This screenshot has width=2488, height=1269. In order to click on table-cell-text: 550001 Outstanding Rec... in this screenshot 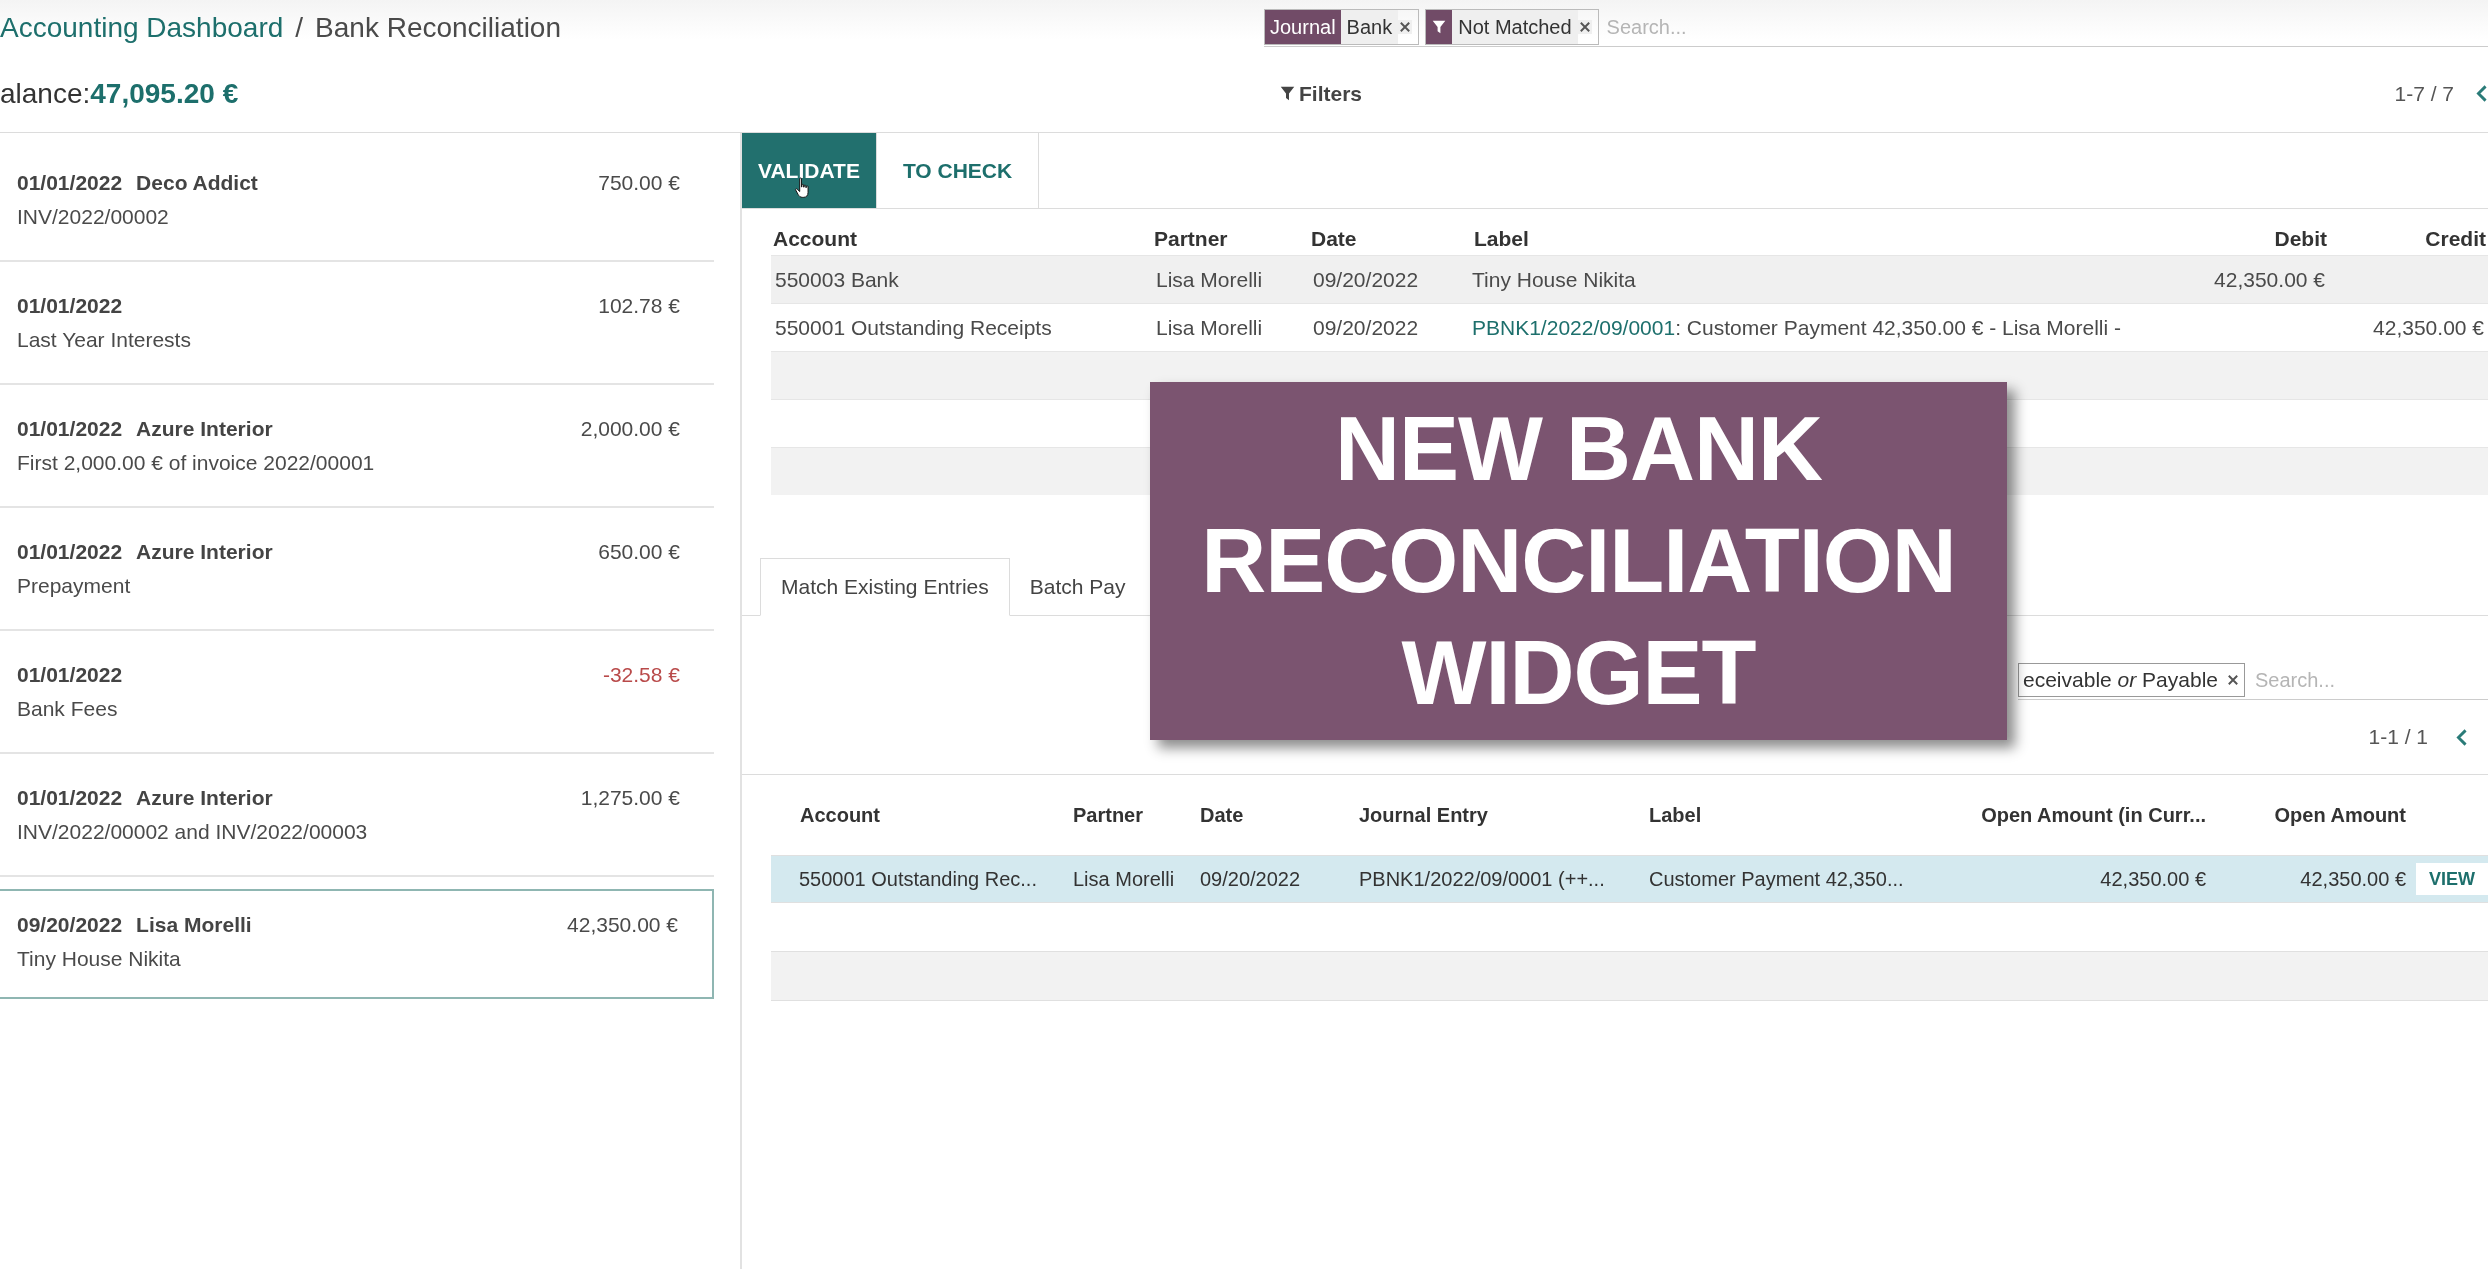, I will do `click(918, 879)`.